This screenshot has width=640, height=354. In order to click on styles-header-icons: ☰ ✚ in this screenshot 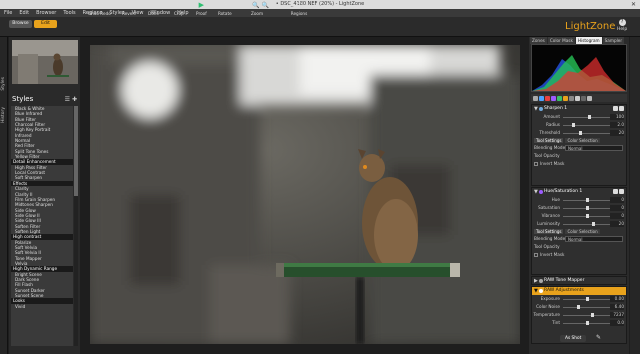, I will do `click(71, 99)`.